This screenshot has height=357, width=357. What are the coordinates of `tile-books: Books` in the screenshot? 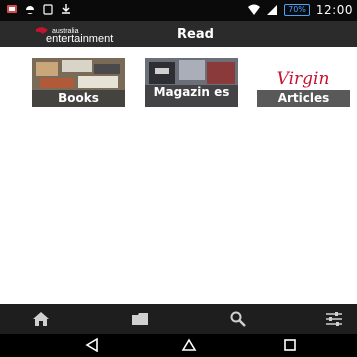 It's located at (78, 82).